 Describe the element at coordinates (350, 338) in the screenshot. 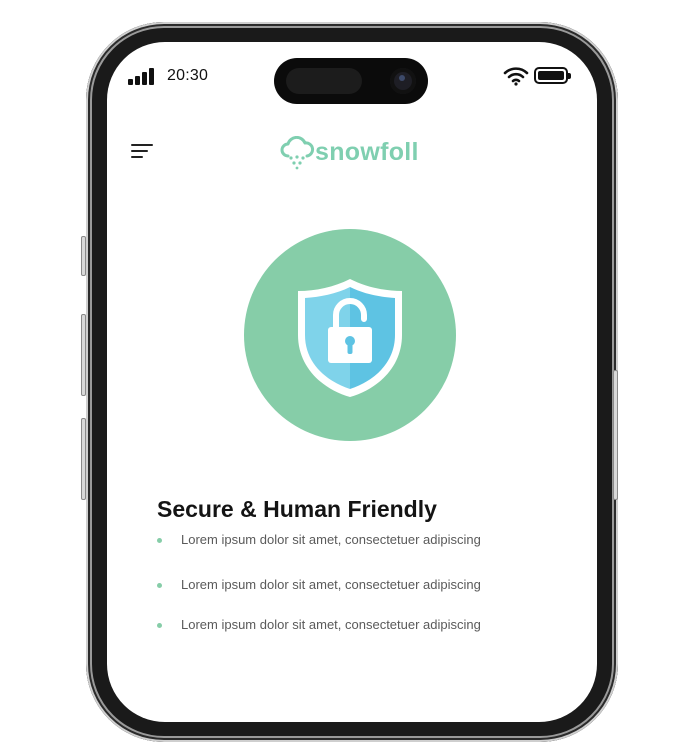

I see `shield-lock-icon` at that location.